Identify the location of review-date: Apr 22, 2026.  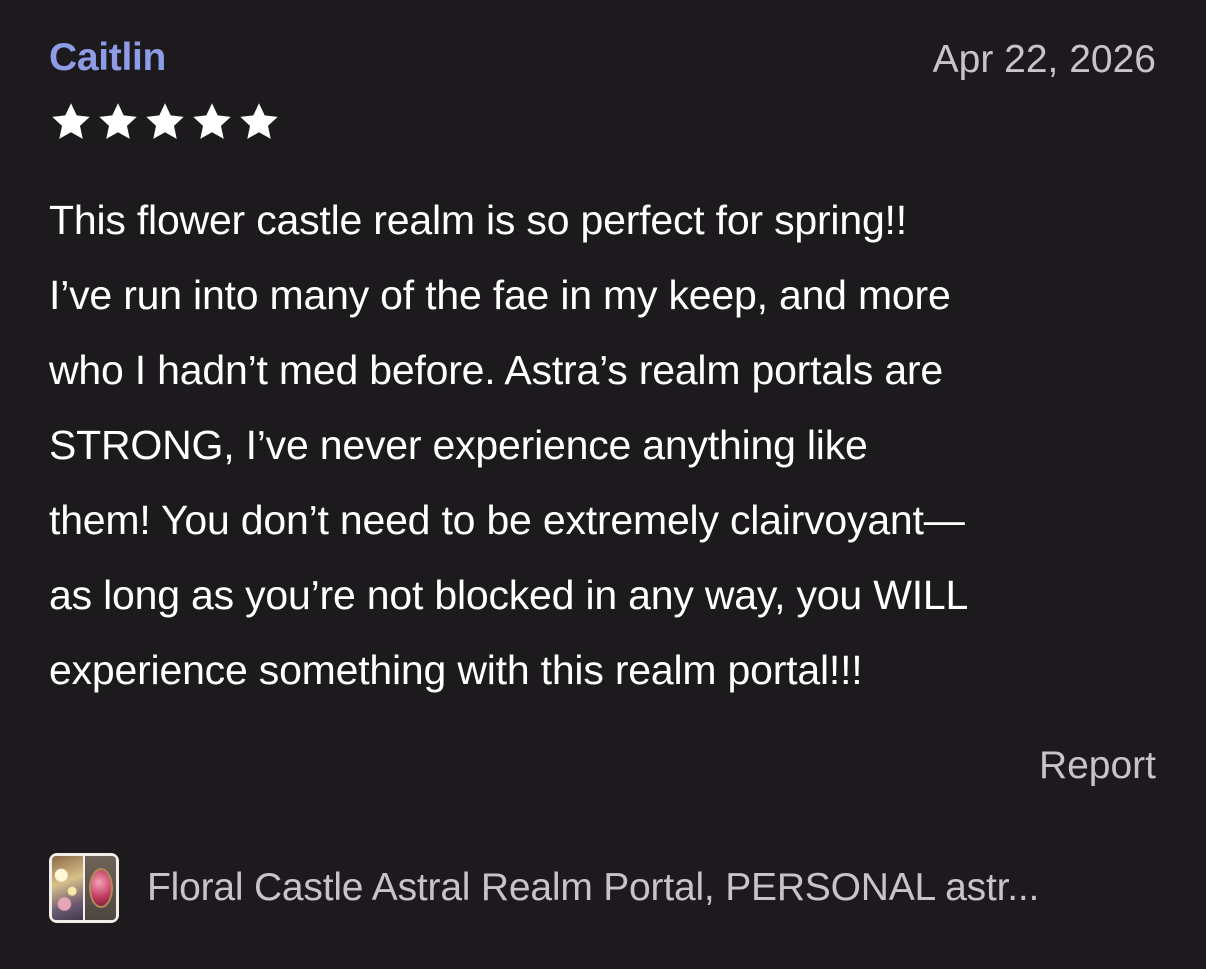
(1044, 59).